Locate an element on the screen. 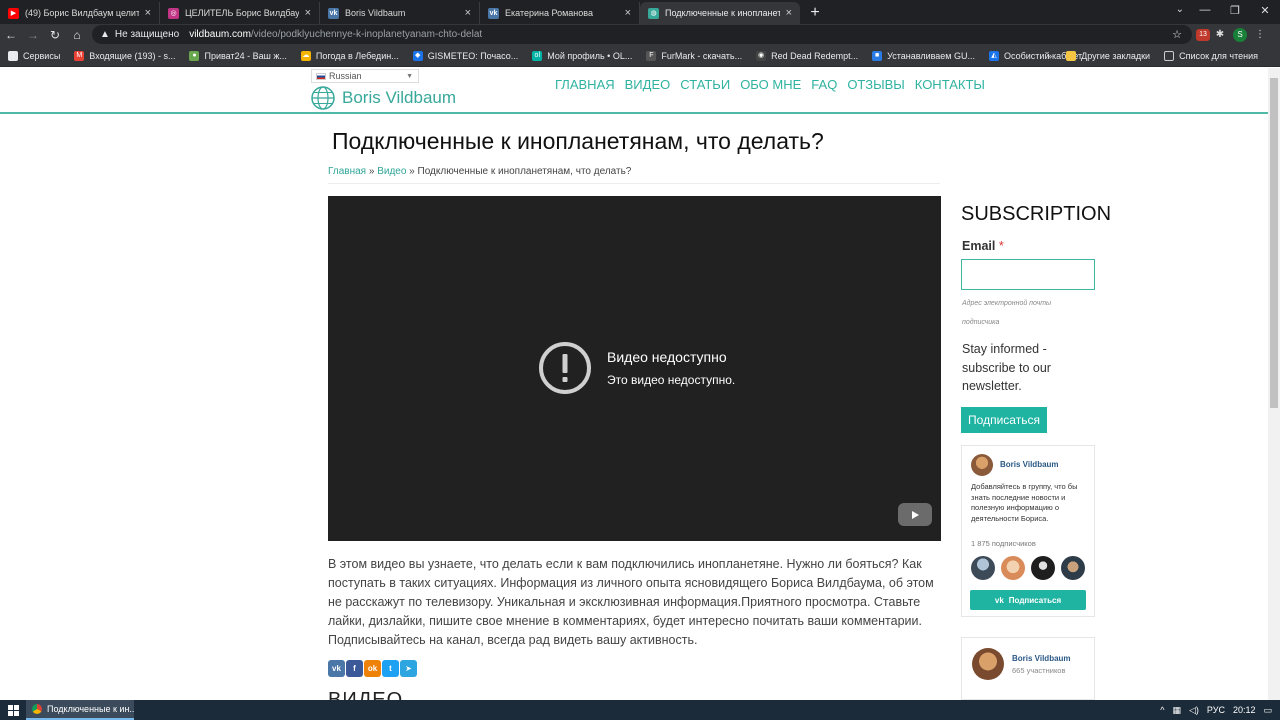 This screenshot has height=720, width=1280. tray-chevron-icon: ^ is located at coordinates (1162, 710).